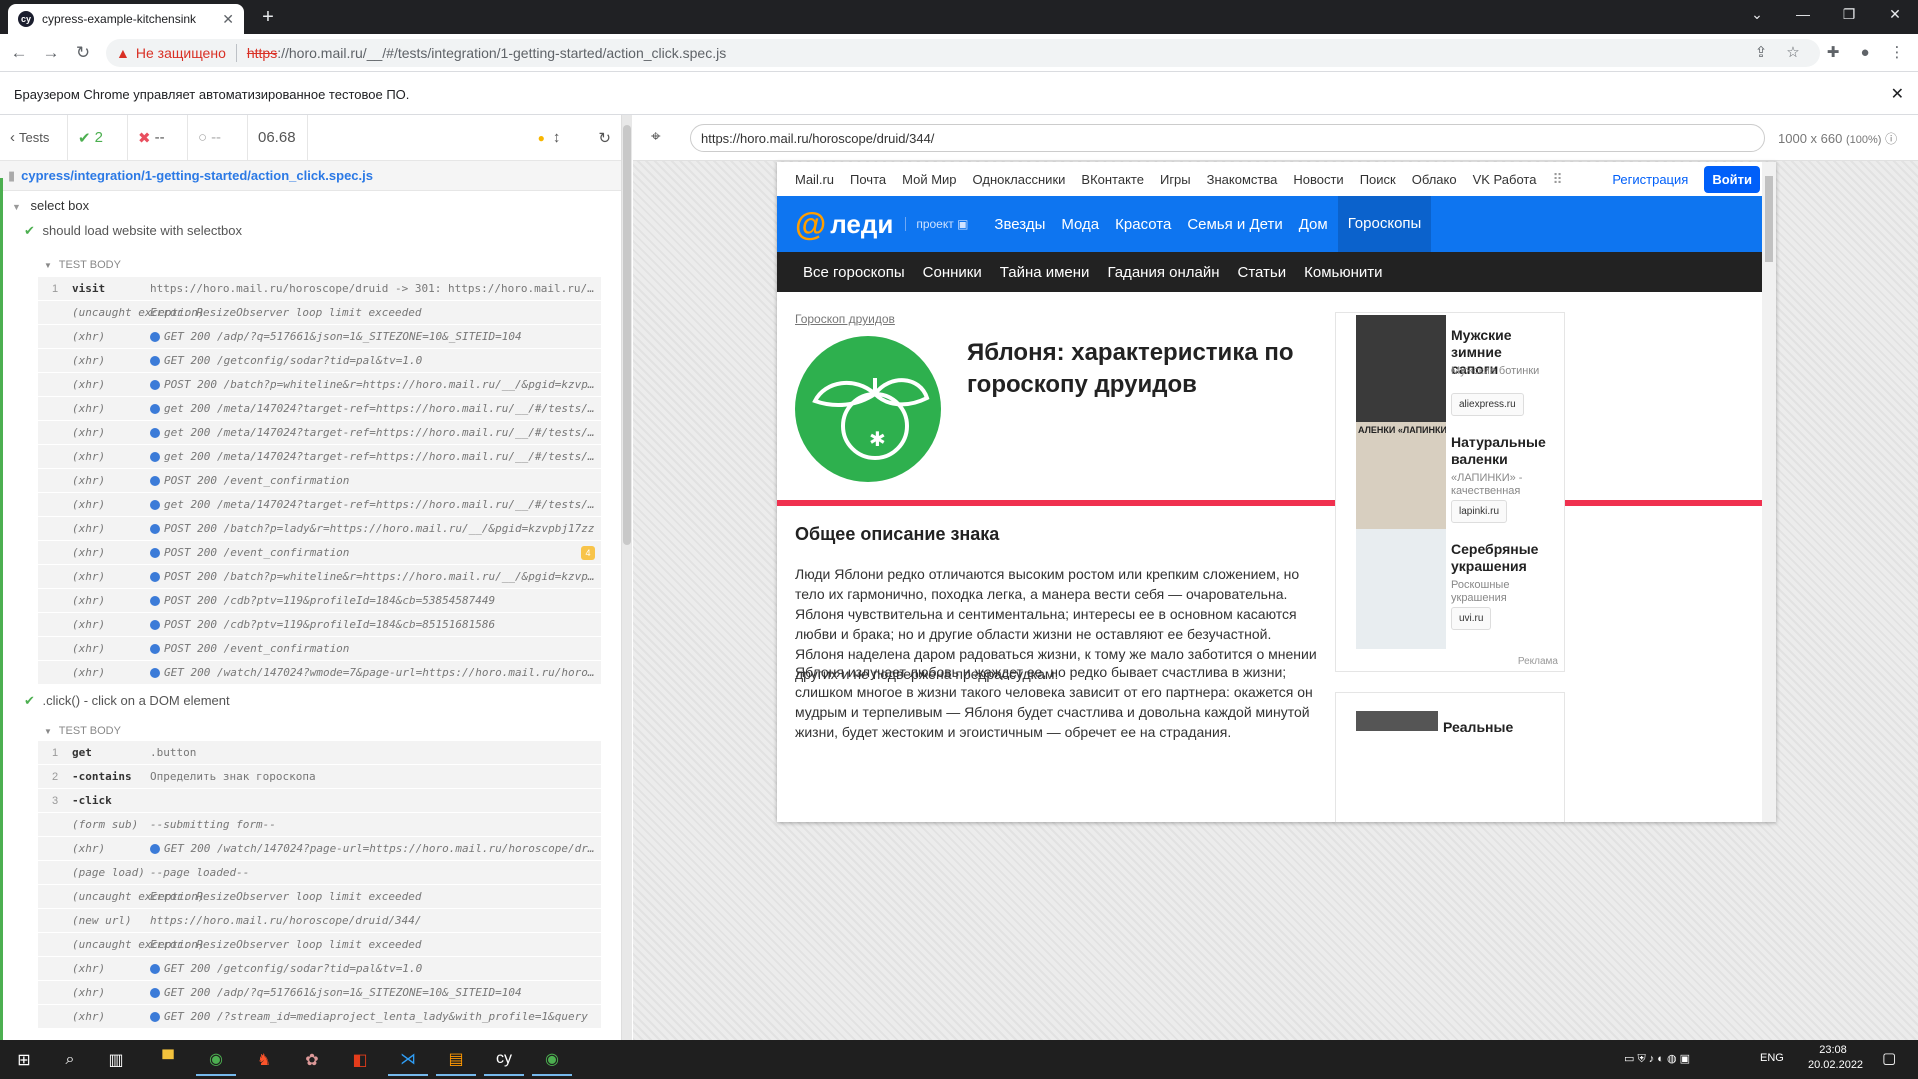  I want to click on start-windows-icon: ⊞, so click(24, 1060).